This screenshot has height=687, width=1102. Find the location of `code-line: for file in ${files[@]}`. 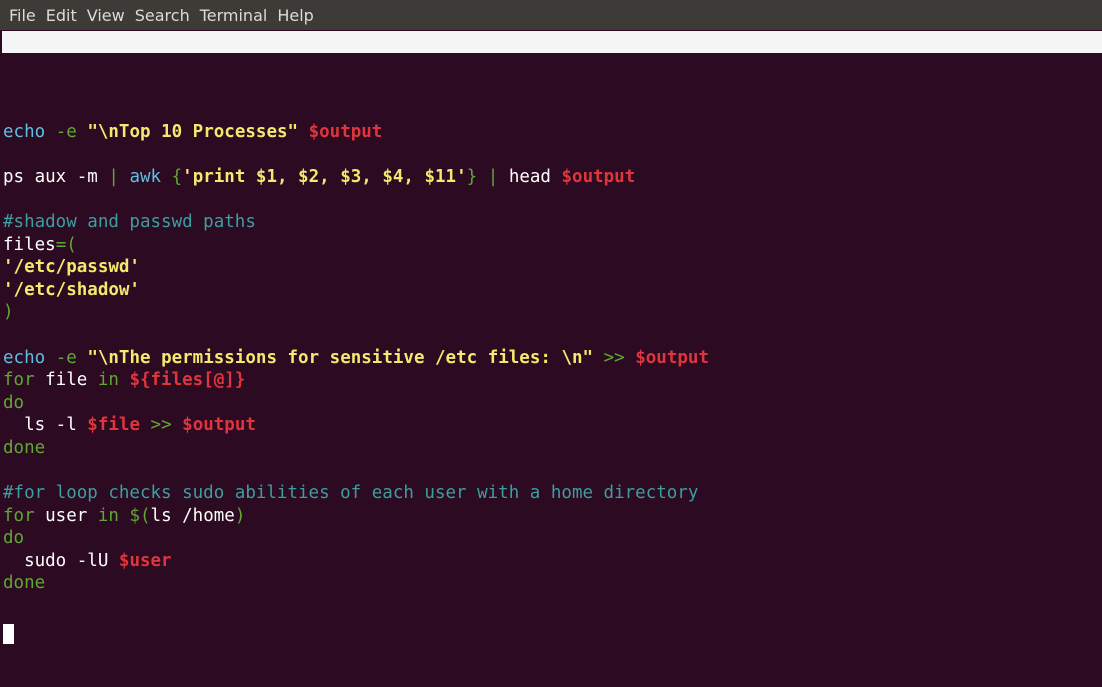

code-line: for file in ${files[@]} is located at coordinates (356, 380).